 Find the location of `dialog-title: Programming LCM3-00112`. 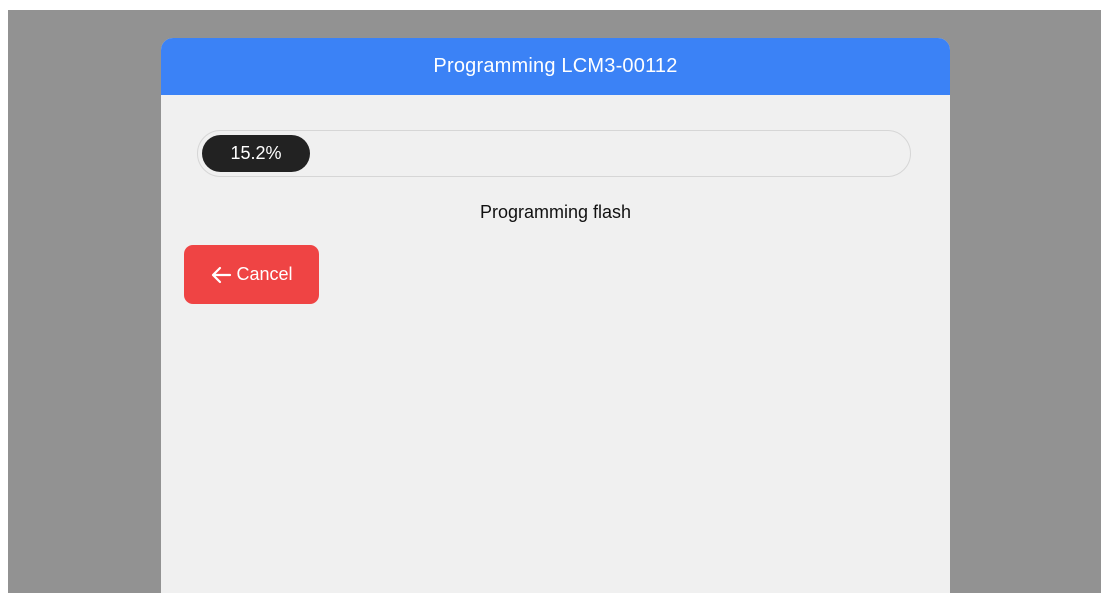

dialog-title: Programming LCM3-00112 is located at coordinates (555, 66).